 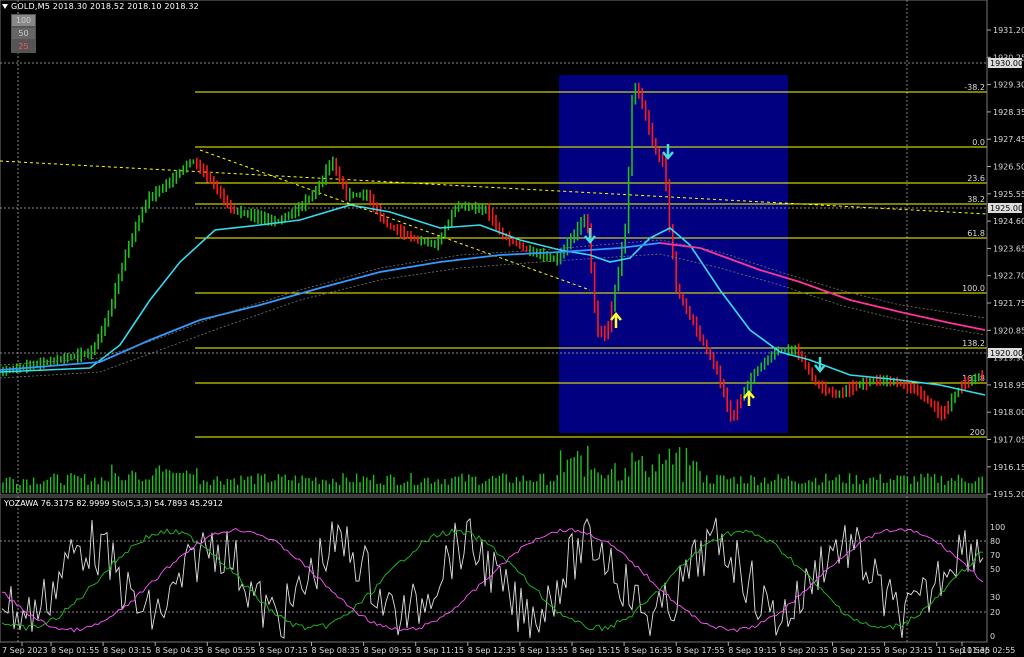 I want to click on price-tick-label: 1921.75, so click(x=1008, y=303).